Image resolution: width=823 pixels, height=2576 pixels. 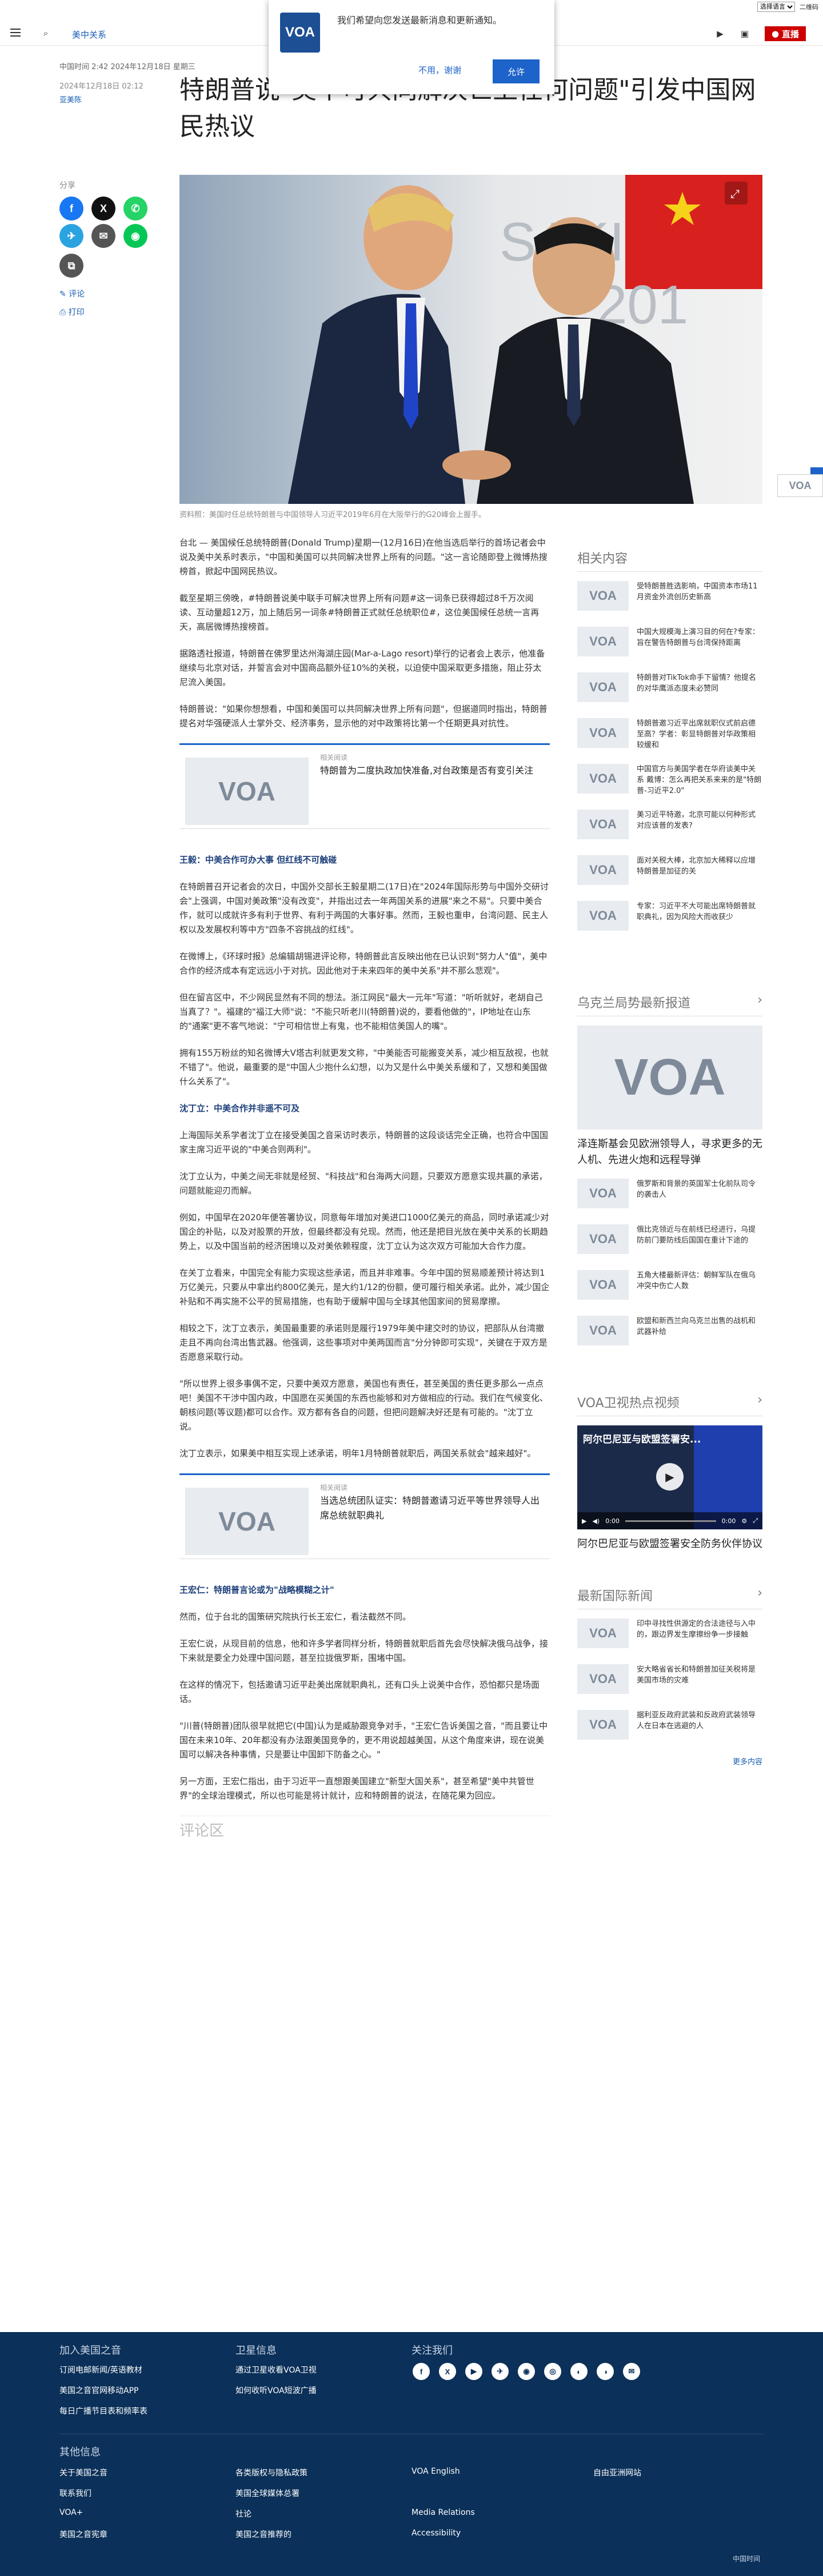 I want to click on qr-code-link: 二维码, so click(x=809, y=6).